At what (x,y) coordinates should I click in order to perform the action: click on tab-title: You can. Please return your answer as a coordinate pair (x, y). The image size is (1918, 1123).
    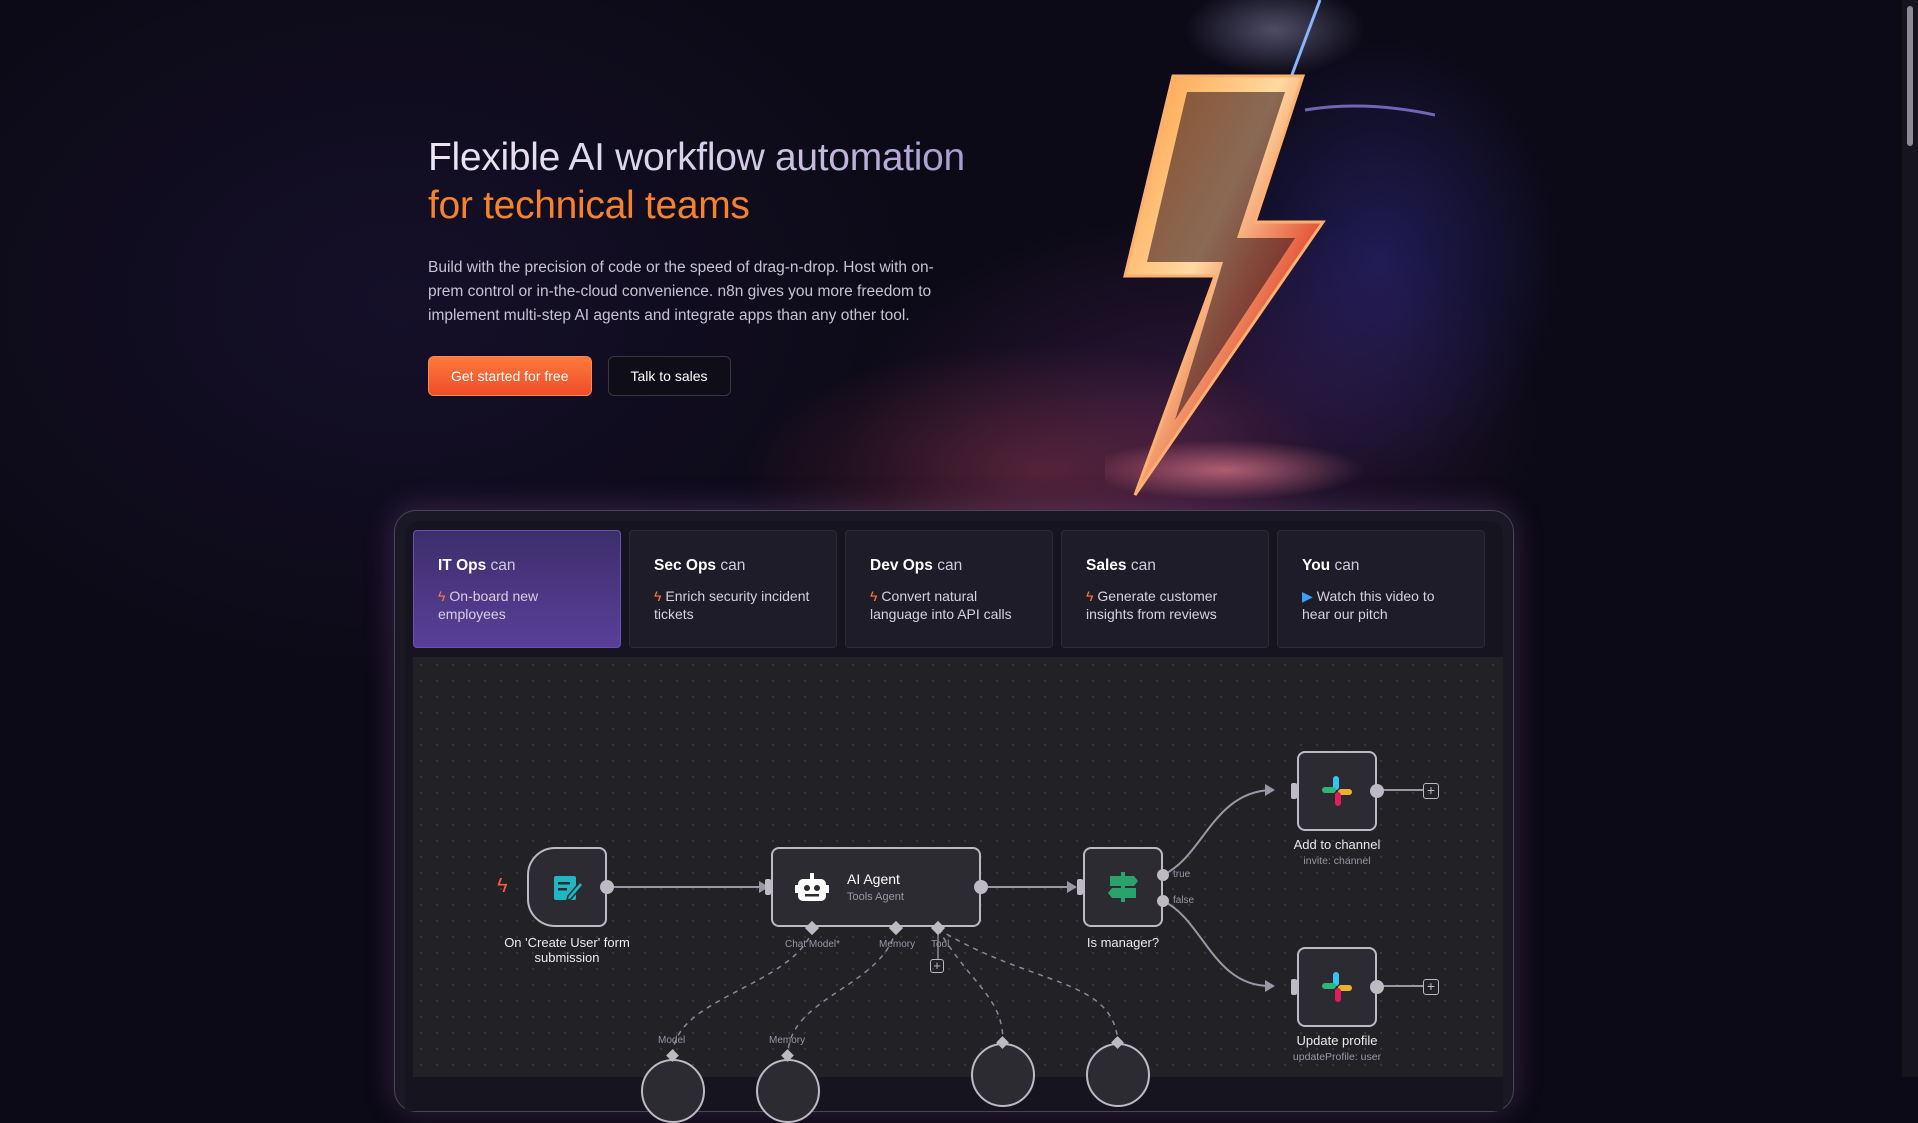
    Looking at the image, I should click on (1381, 566).